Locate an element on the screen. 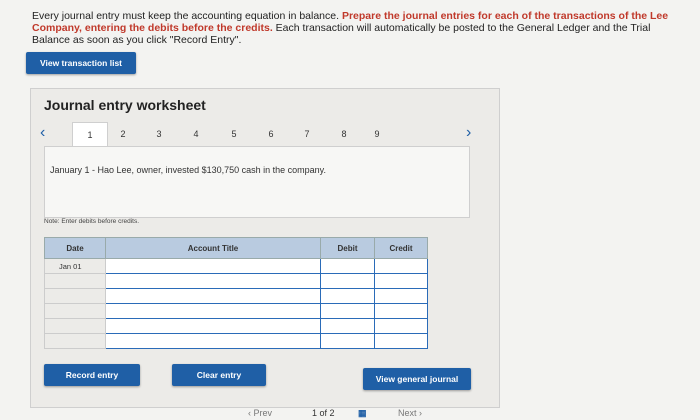 The width and height of the screenshot is (700, 420). entry-note: Note: Enter debits before credits. is located at coordinates (92, 221).